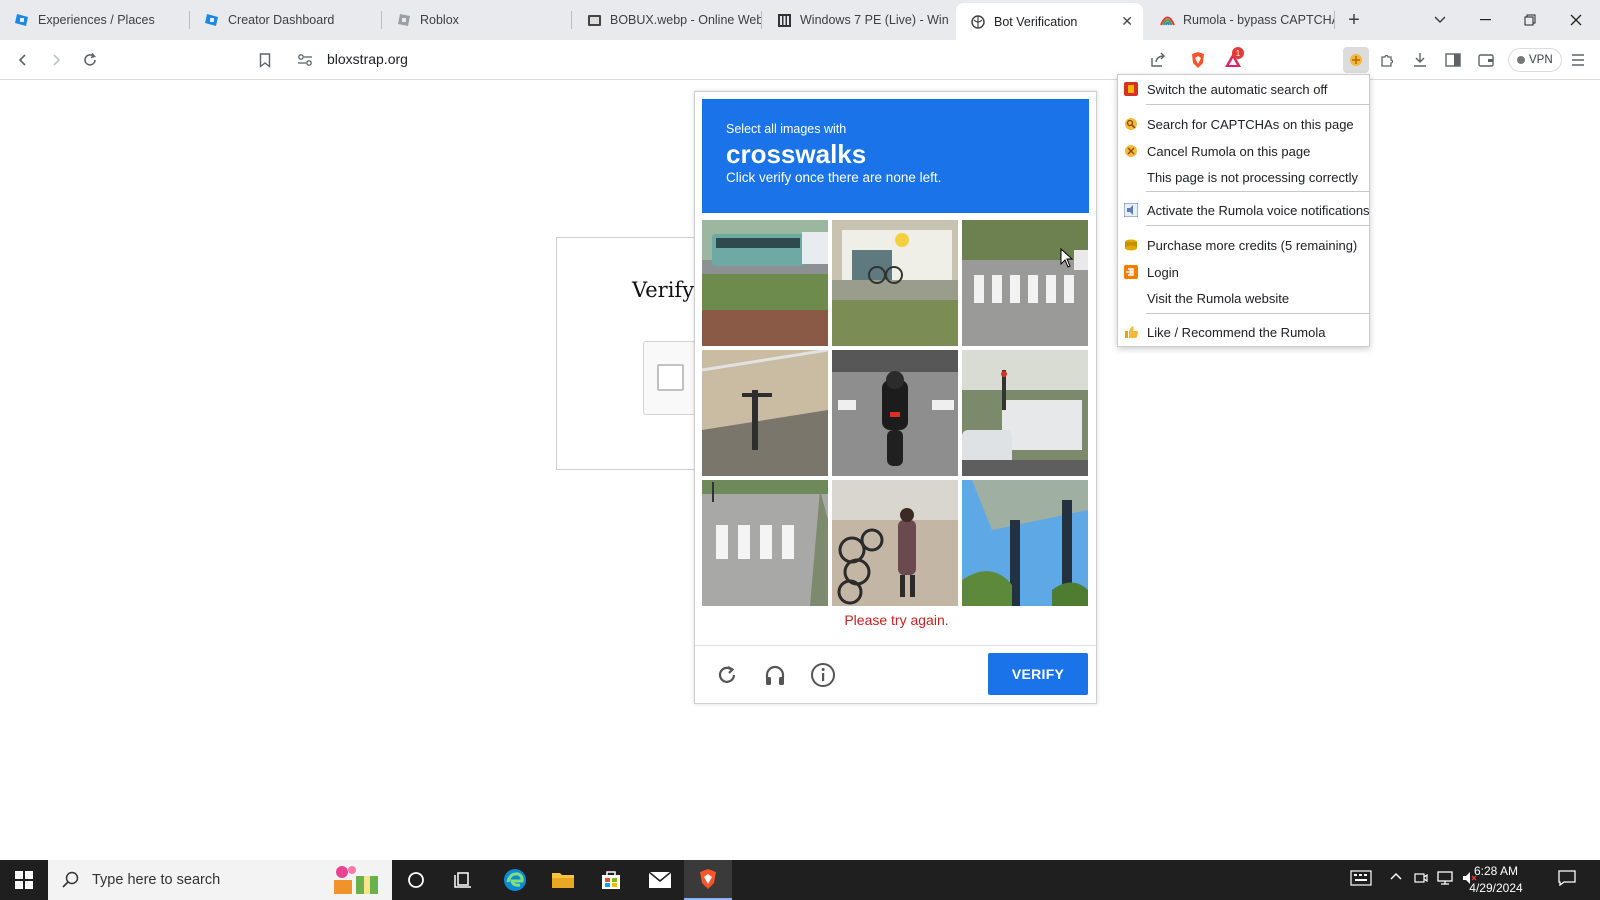 This screenshot has width=1600, height=900. Describe the element at coordinates (1244, 151) in the screenshot. I see `menu-item-cancel-rumola: Cancel Rumola on this page` at that location.